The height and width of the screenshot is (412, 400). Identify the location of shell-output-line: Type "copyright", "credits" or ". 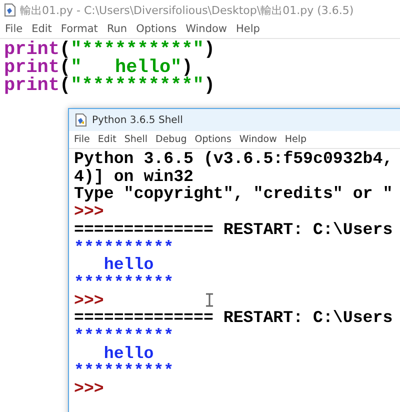
(233, 194).